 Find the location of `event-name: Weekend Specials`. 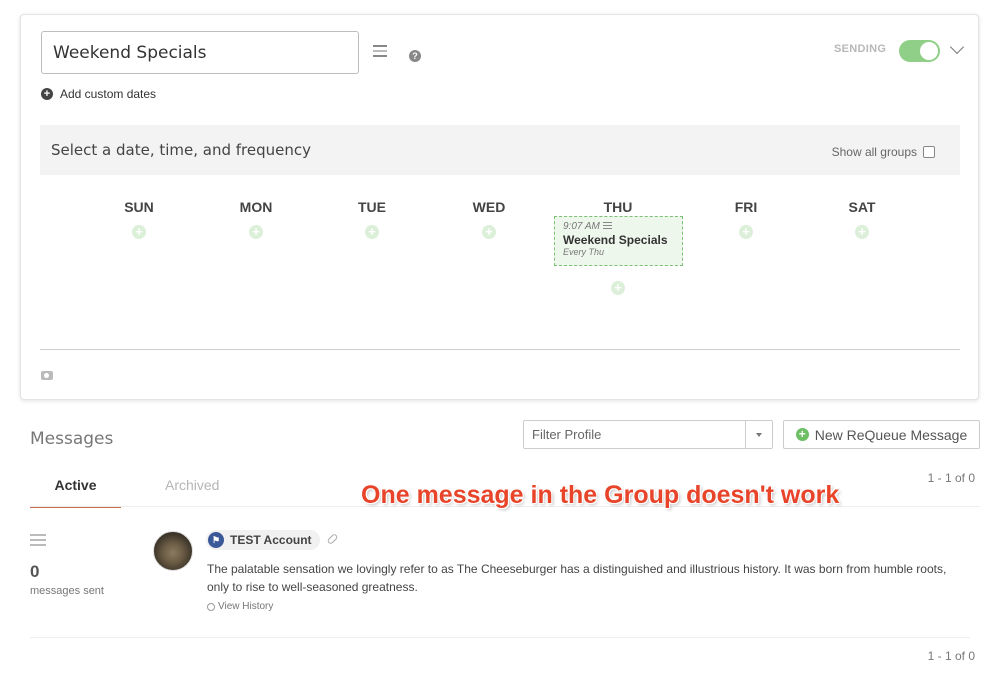

event-name: Weekend Specials is located at coordinates (615, 240).